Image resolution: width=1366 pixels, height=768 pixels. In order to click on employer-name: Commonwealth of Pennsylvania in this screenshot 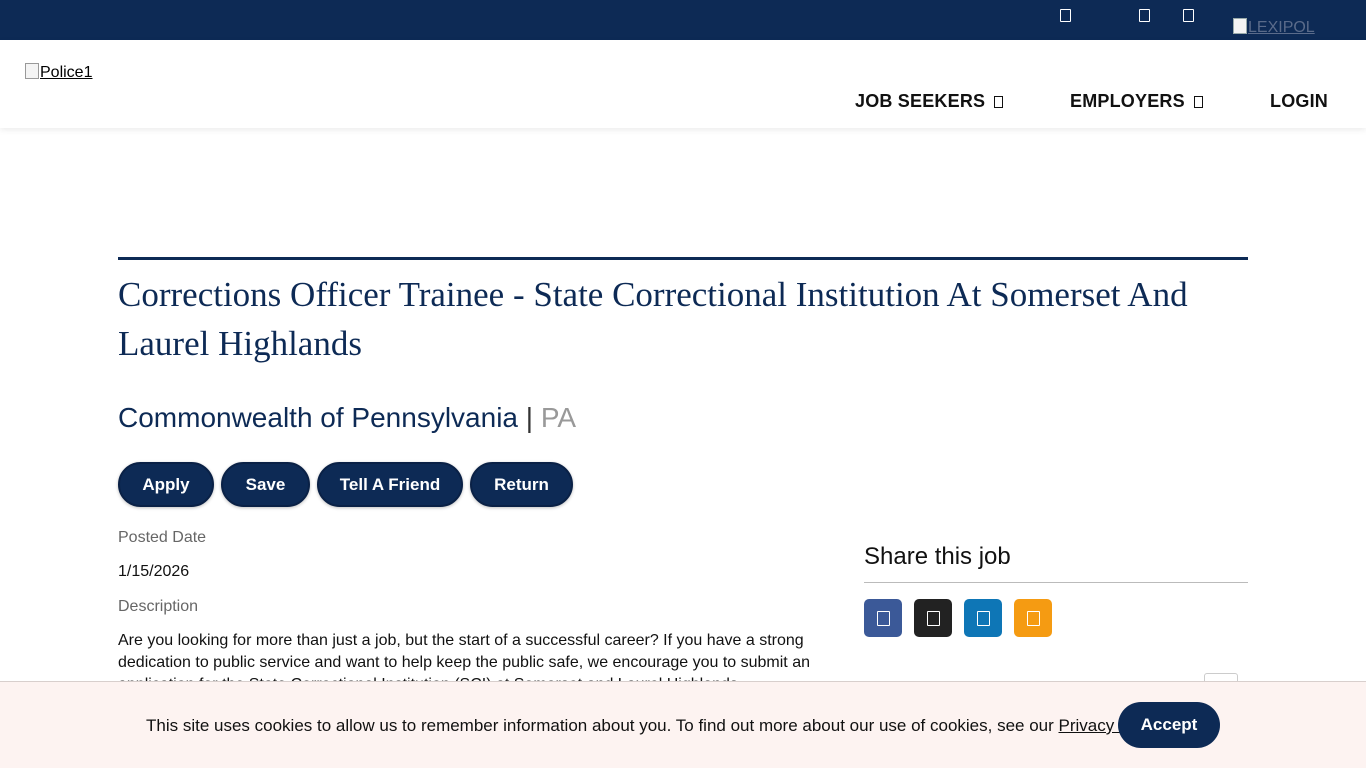, I will do `click(318, 417)`.